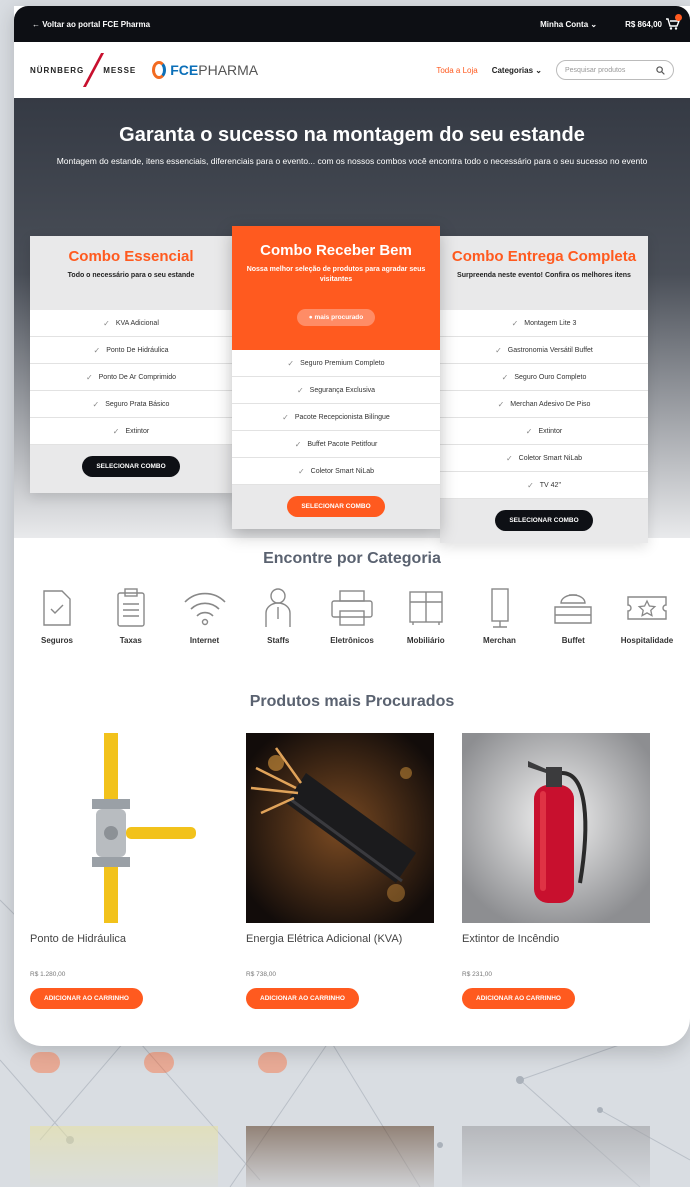  What do you see at coordinates (131, 377) in the screenshot?
I see `combo-item: ✓ Ponto De Ar Comprimido` at bounding box center [131, 377].